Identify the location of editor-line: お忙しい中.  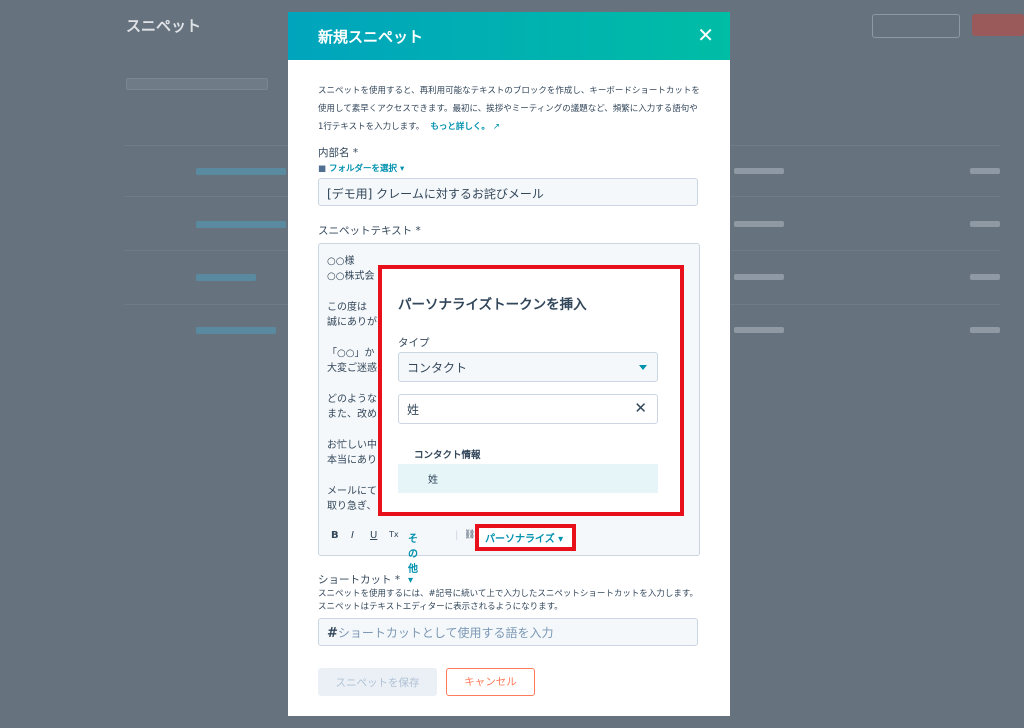
(352, 445).